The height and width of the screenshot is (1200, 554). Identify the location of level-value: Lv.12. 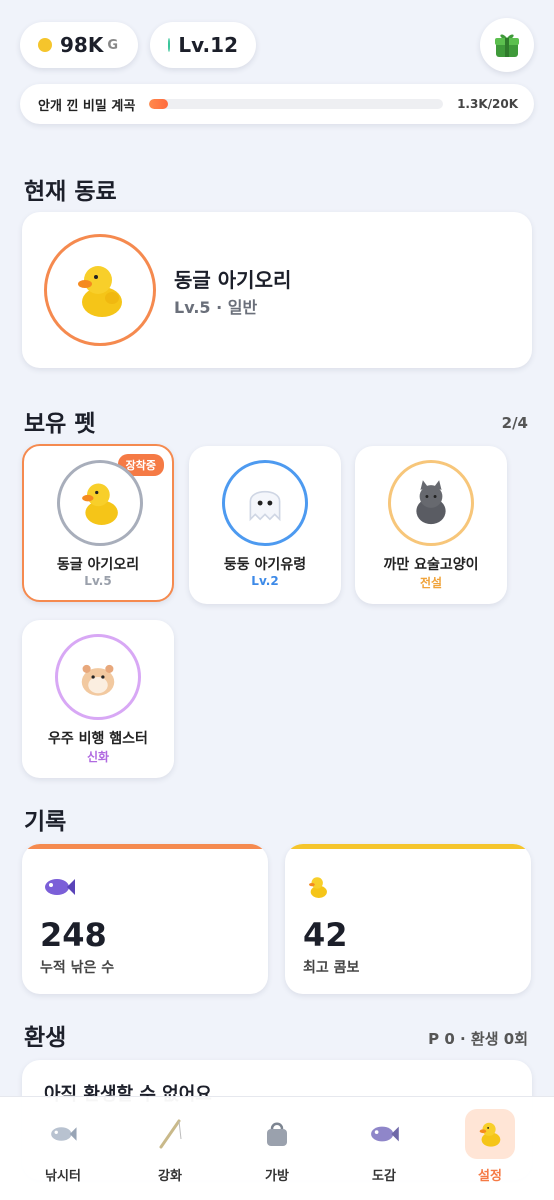
(208, 45).